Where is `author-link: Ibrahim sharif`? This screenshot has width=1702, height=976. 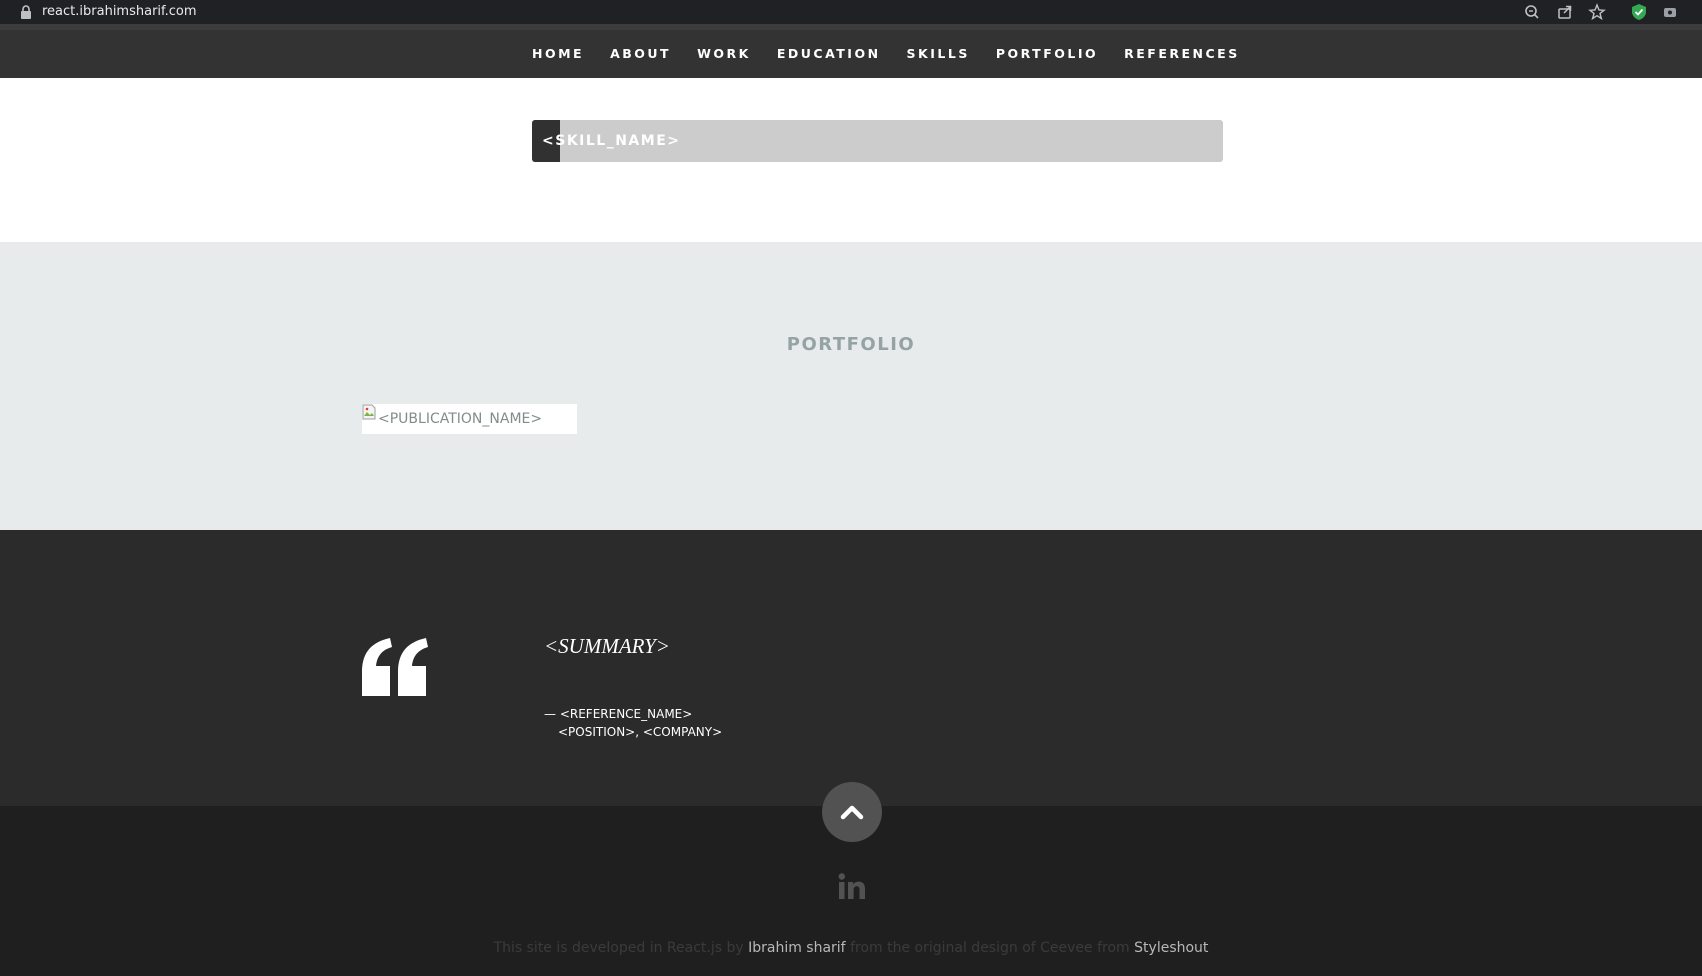 author-link: Ibrahim sharif is located at coordinates (797, 948).